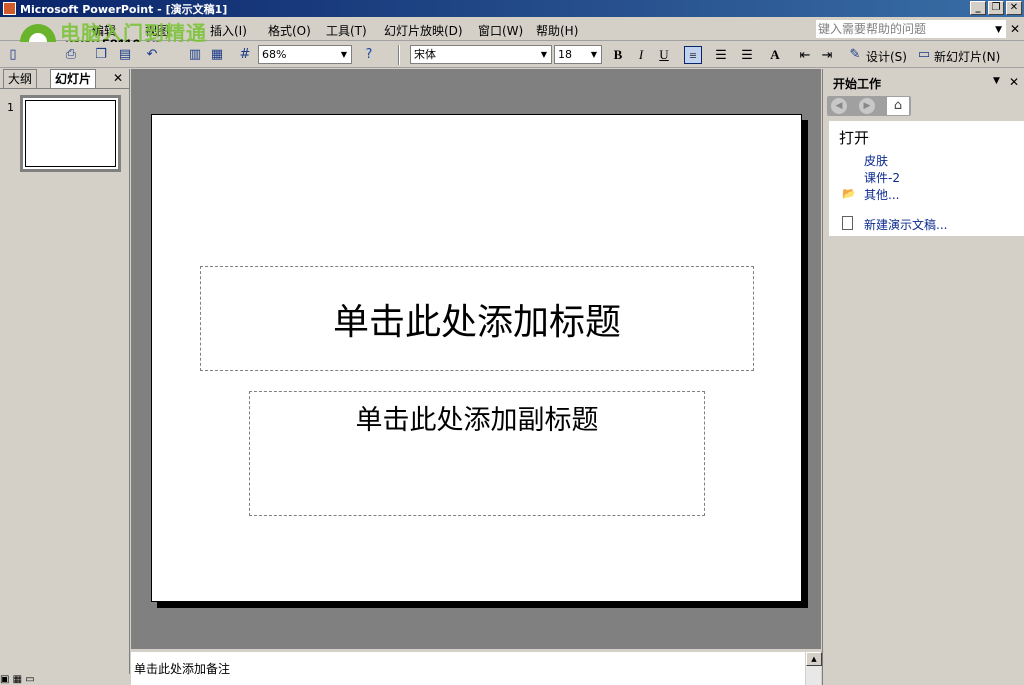 This screenshot has height=685, width=1024. What do you see at coordinates (924, 54) in the screenshot?
I see `new-slide-icon: ▭` at bounding box center [924, 54].